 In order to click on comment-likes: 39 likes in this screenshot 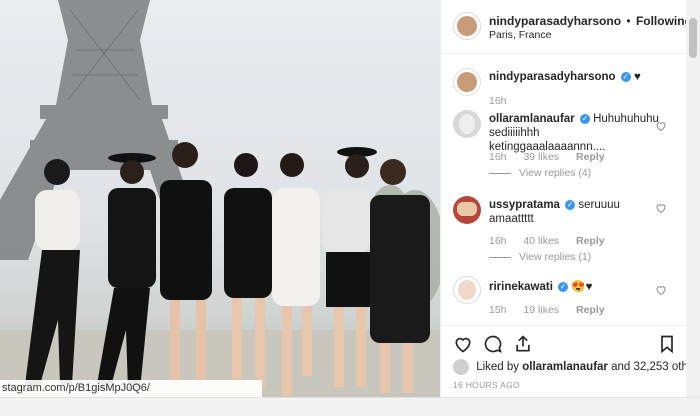, I will do `click(541, 157)`.